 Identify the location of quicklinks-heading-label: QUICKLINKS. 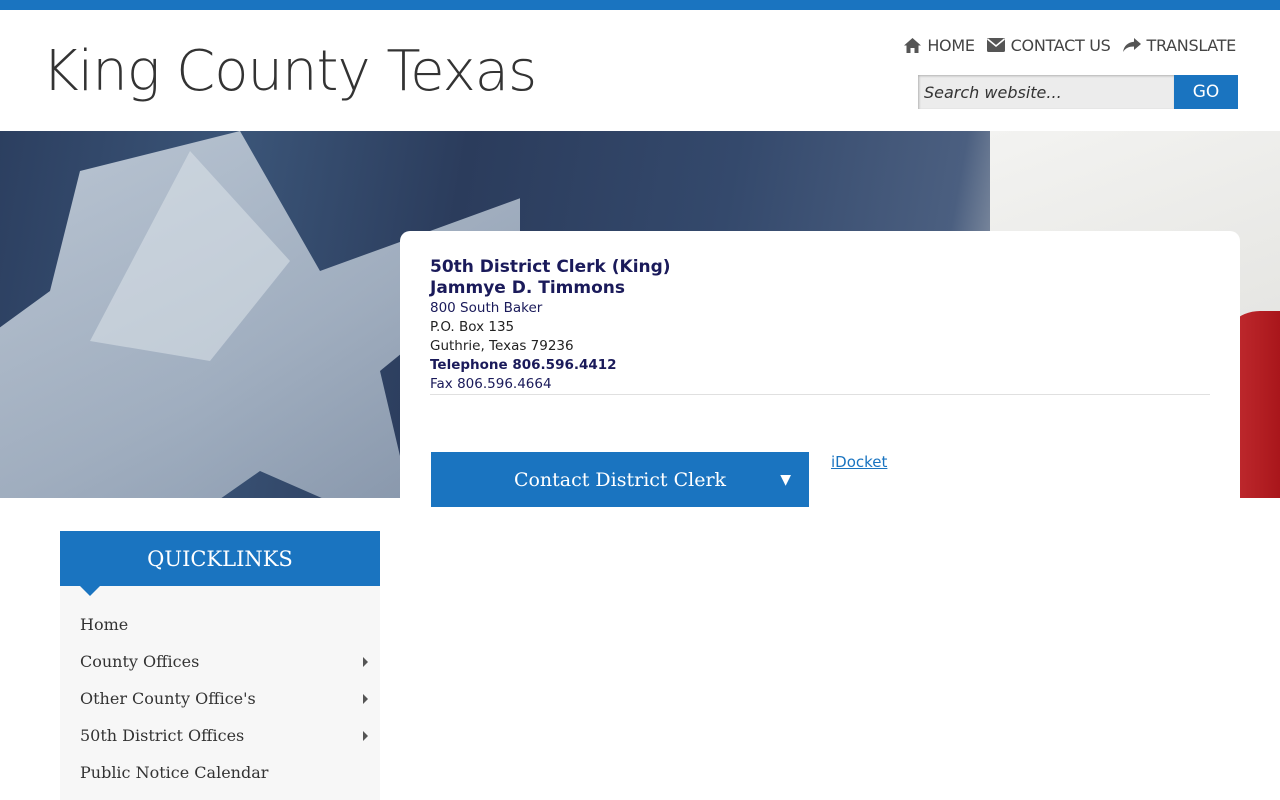
(220, 558).